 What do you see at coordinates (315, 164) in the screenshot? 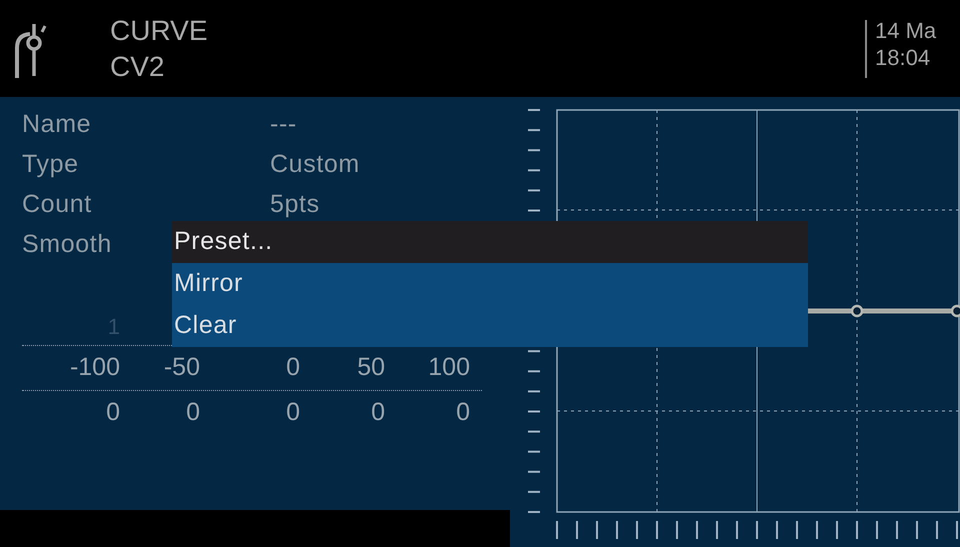
I see `field-value: Custom` at bounding box center [315, 164].